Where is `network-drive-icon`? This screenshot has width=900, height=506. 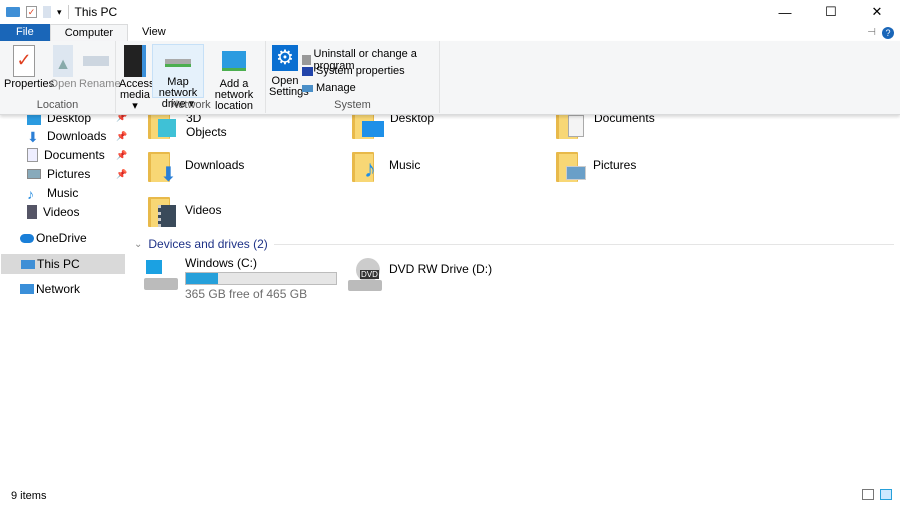 network-drive-icon is located at coordinates (178, 63).